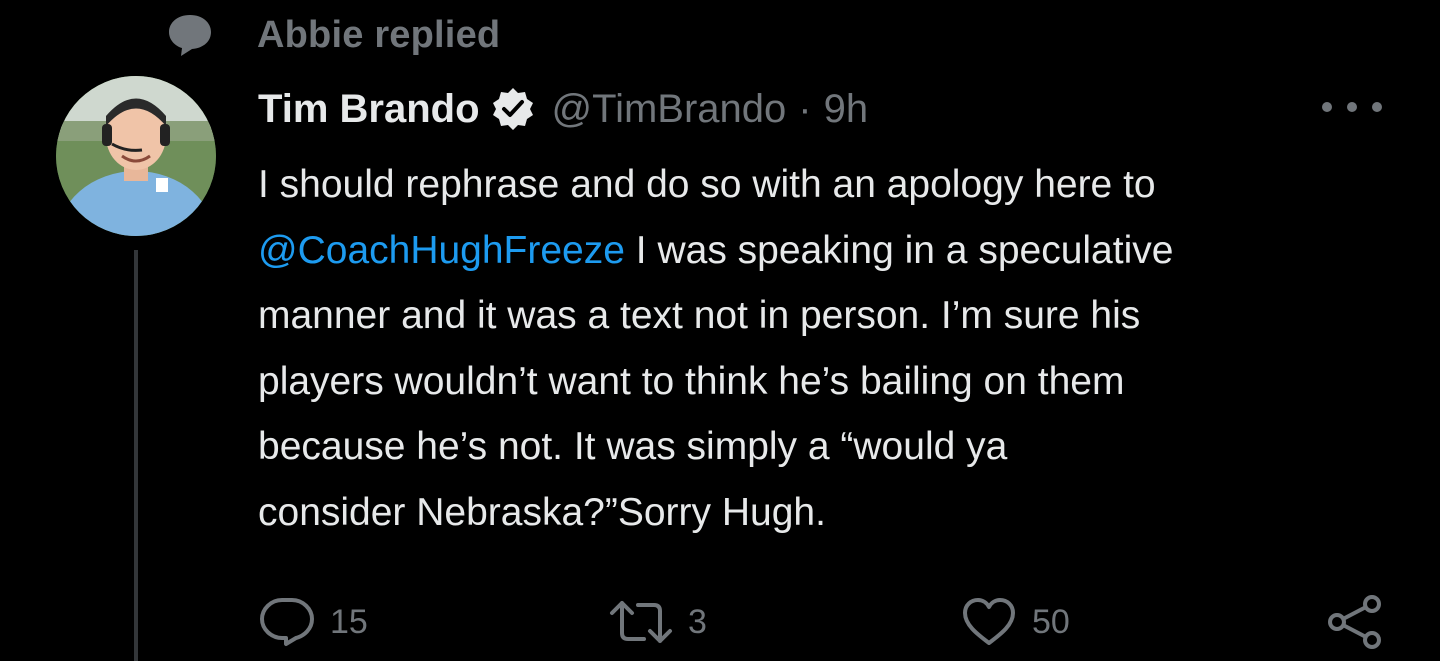 The width and height of the screenshot is (1440, 661). Describe the element at coordinates (1051, 621) in the screenshot. I see `like-count: 50` at that location.